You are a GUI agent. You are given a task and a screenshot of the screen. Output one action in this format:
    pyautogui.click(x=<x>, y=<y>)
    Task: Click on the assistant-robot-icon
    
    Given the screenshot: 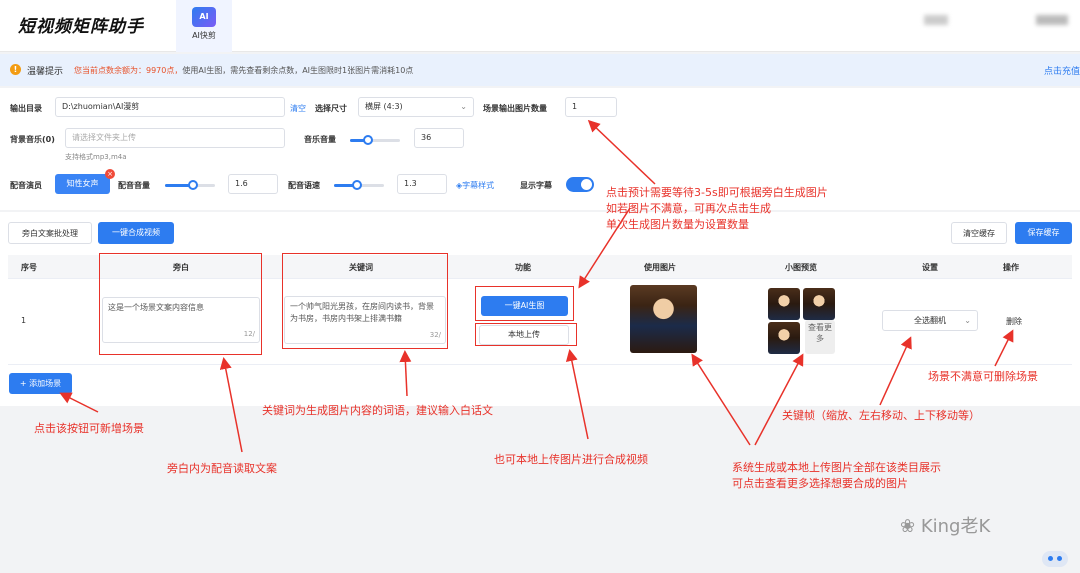 What is the action you would take?
    pyautogui.click(x=1055, y=559)
    